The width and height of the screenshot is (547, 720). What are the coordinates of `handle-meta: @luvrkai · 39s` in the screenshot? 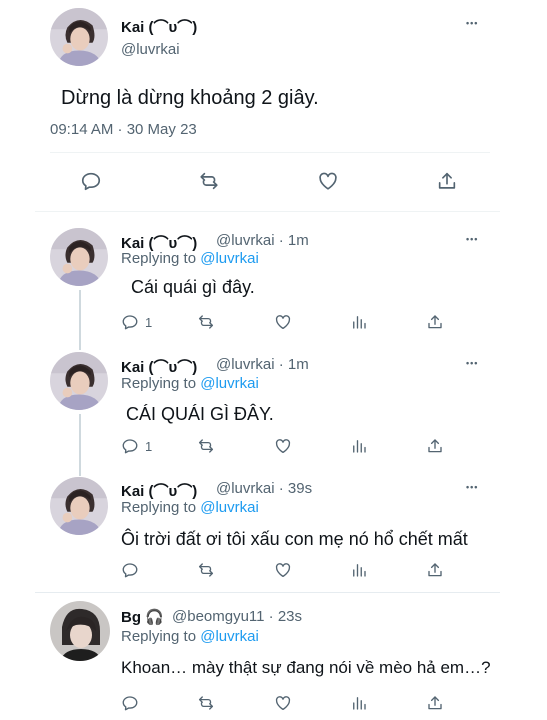 It's located at (264, 488).